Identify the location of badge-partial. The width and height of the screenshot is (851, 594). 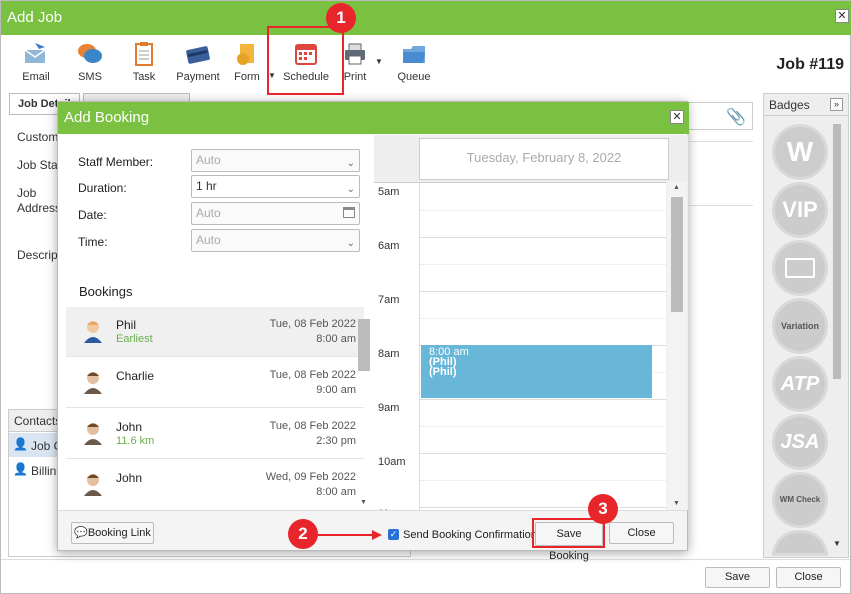
(800, 543).